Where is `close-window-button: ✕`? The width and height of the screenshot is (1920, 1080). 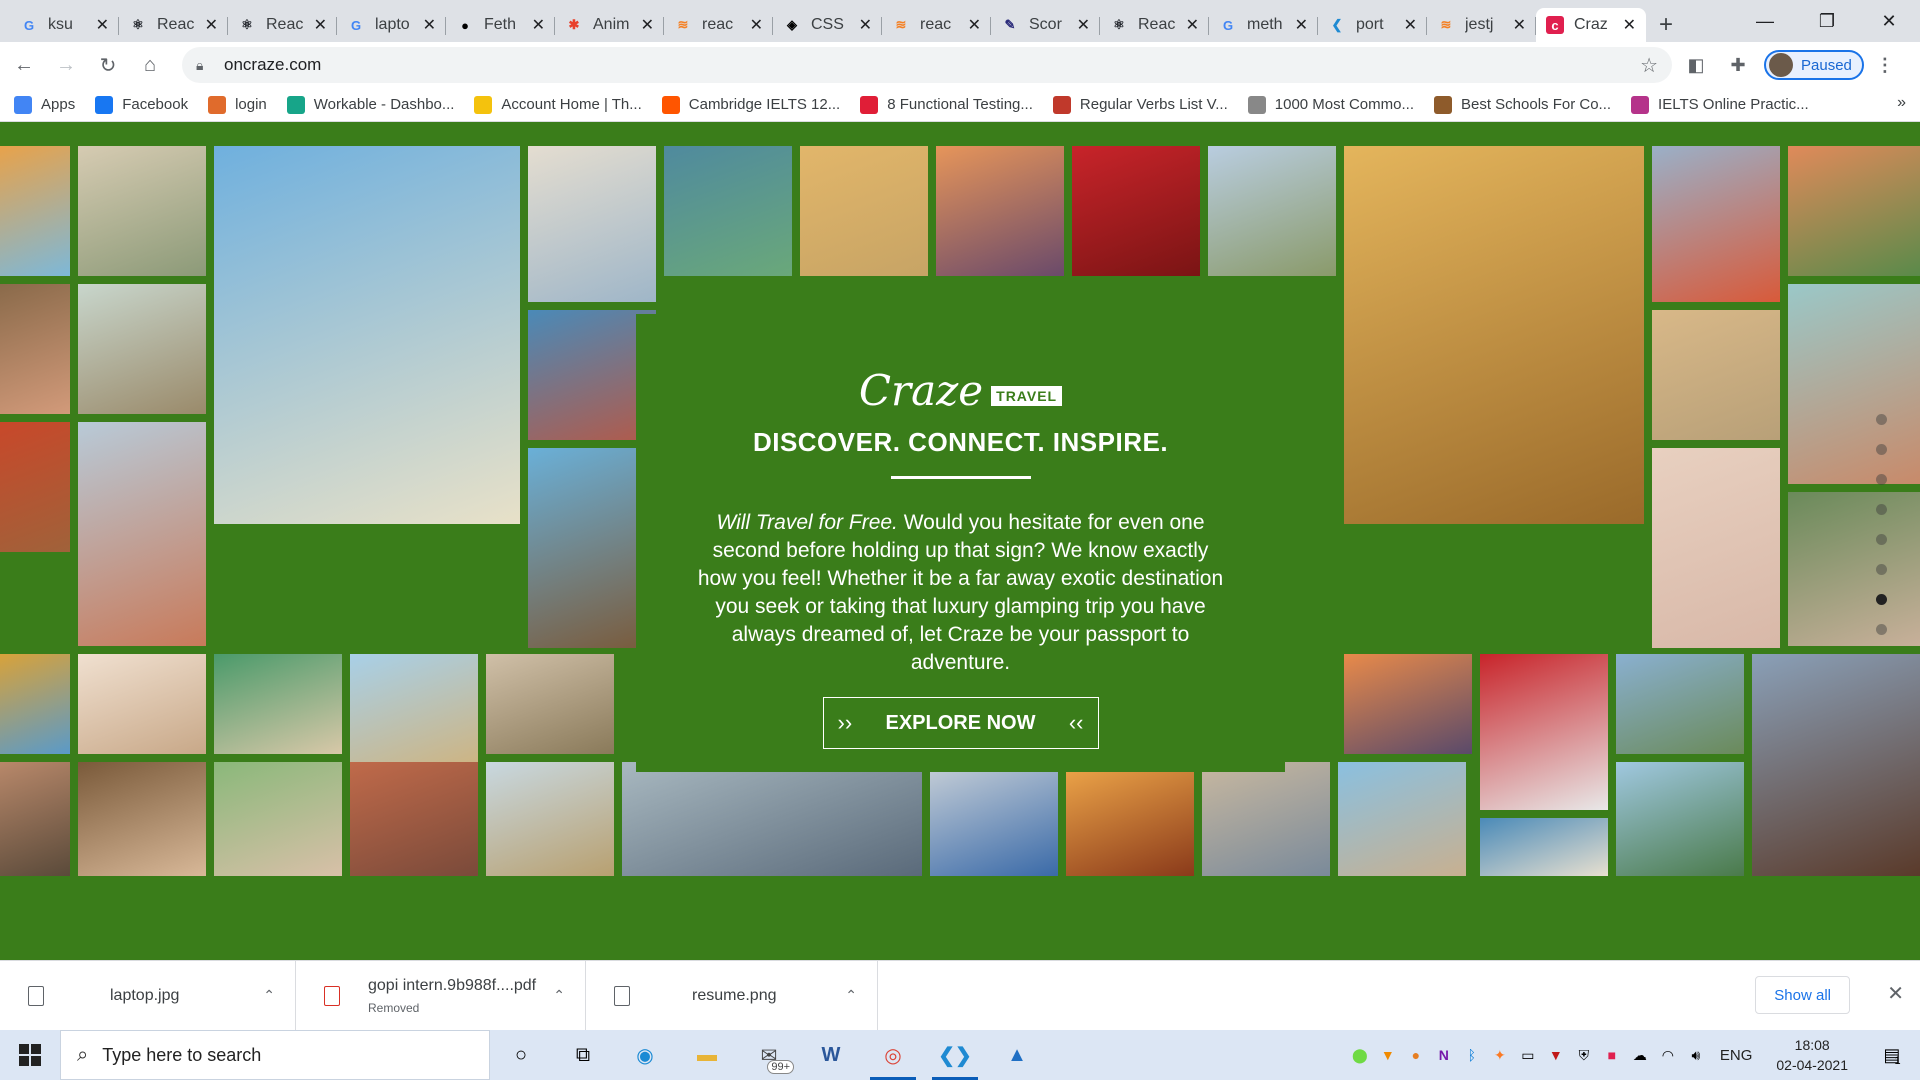 close-window-button: ✕ is located at coordinates (1889, 21).